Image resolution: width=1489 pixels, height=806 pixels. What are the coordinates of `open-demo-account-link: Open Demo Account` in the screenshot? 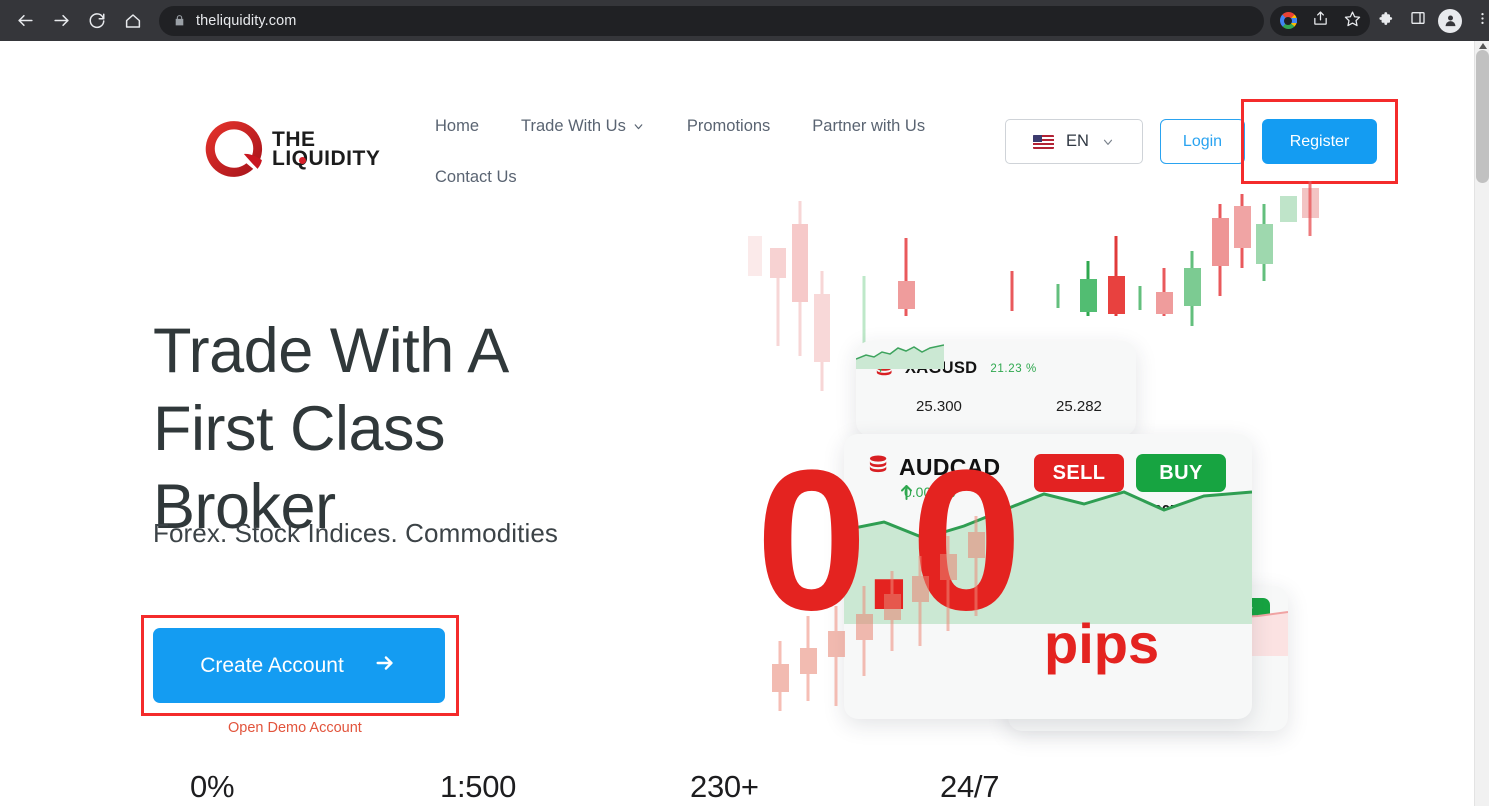 It's located at (295, 728).